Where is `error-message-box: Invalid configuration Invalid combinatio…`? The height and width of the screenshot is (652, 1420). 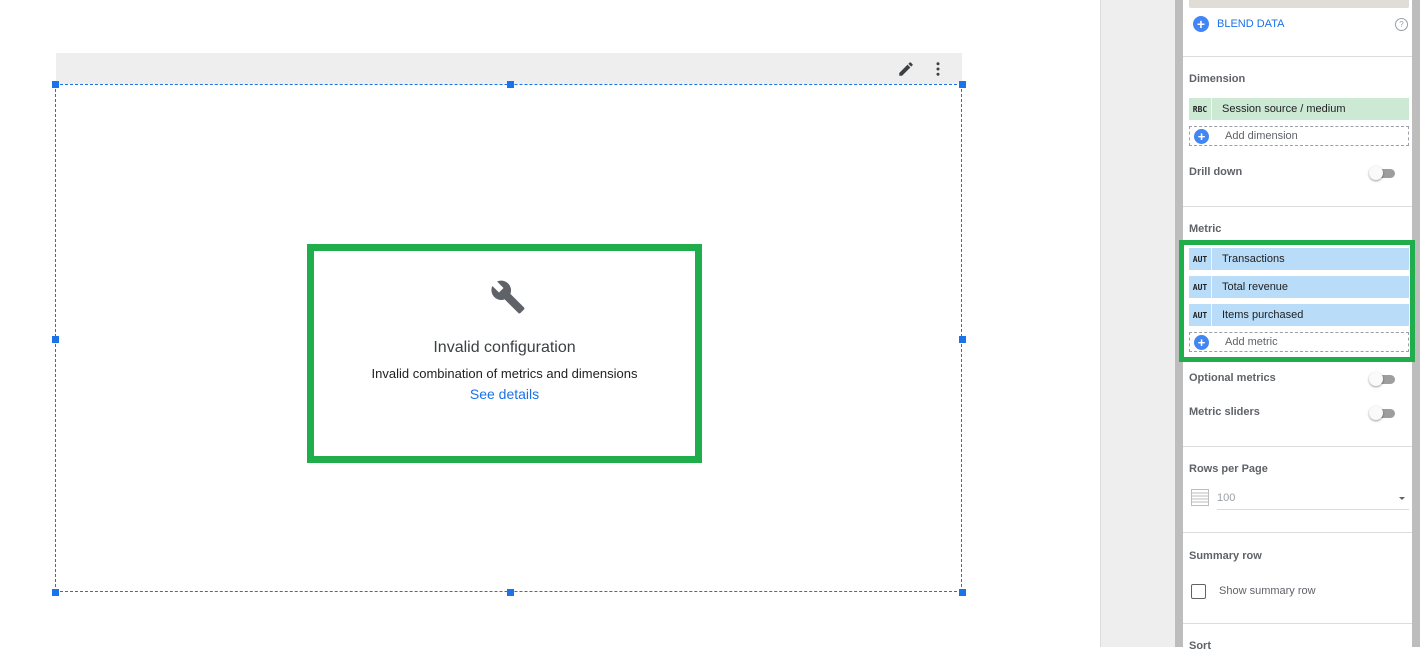
error-message-box: Invalid configuration Invalid combinatio… is located at coordinates (504, 353).